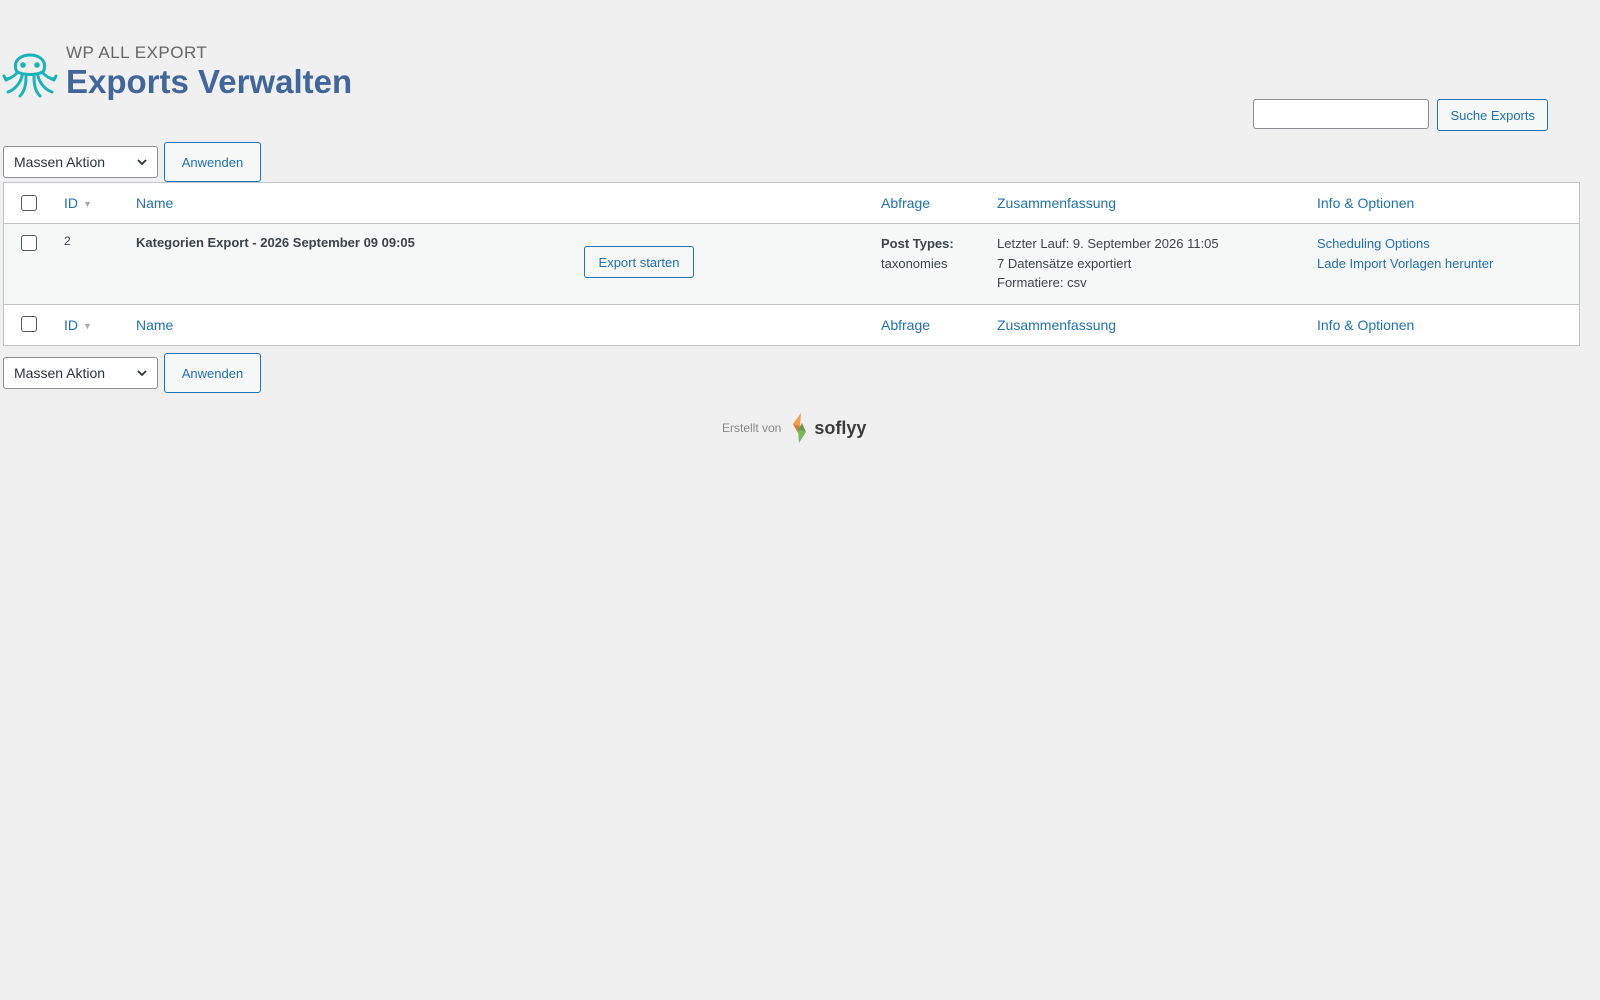  Describe the element at coordinates (840, 428) in the screenshot. I see `soflyy-logo-text: soflyy` at that location.